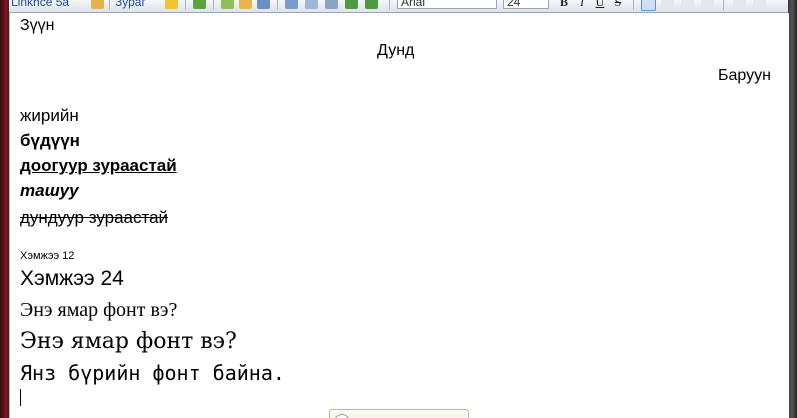 Image resolution: width=797 pixels, height=418 pixels. I want to click on circle-icon, so click(342, 416).